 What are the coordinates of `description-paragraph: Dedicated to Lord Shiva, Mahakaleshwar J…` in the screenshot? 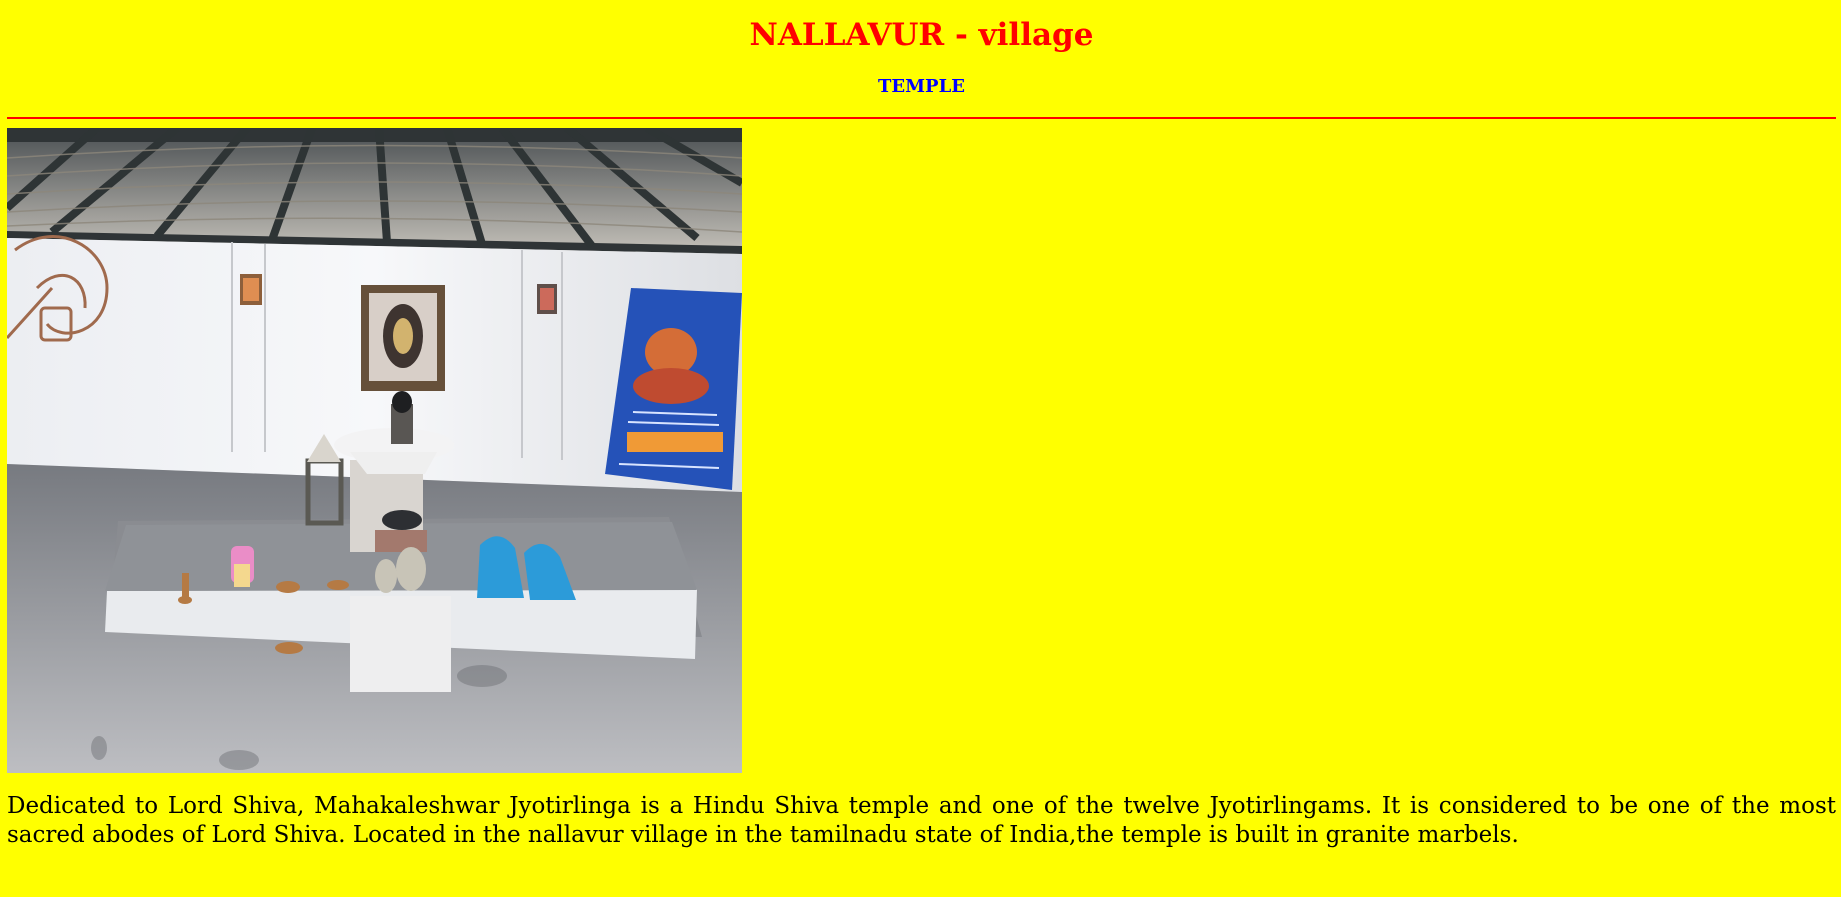 It's located at (921, 820).